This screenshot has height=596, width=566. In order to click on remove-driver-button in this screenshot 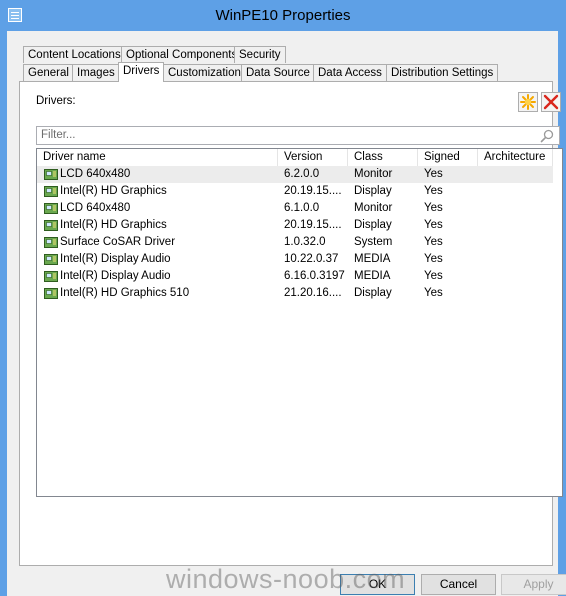, I will do `click(551, 102)`.